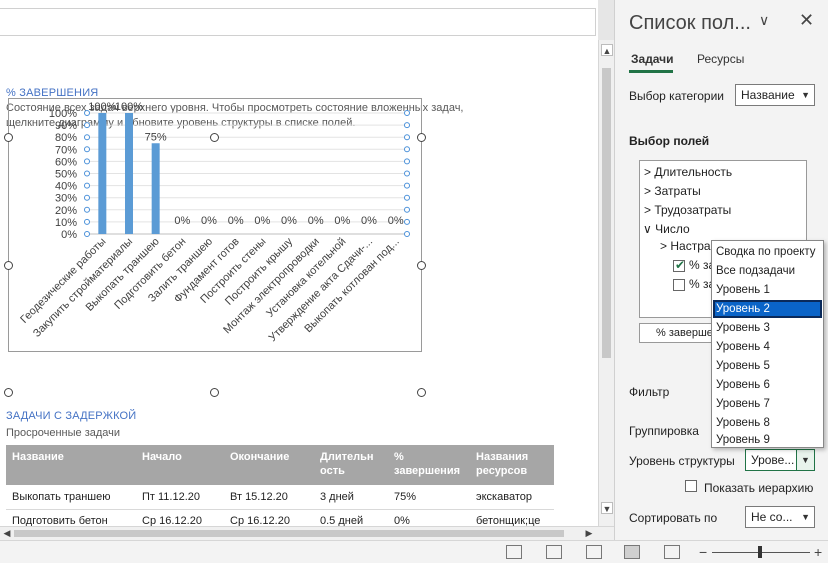 This screenshot has height=563, width=828. What do you see at coordinates (672, 552) in the screenshot?
I see `resource-view-icon` at bounding box center [672, 552].